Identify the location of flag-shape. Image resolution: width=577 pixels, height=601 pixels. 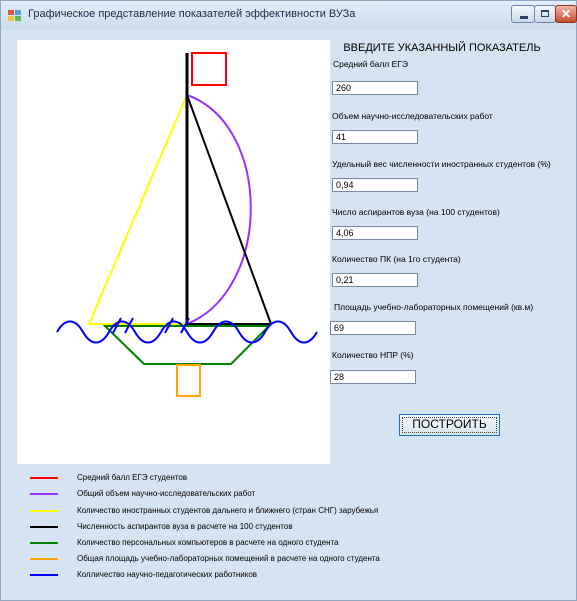
(209, 69).